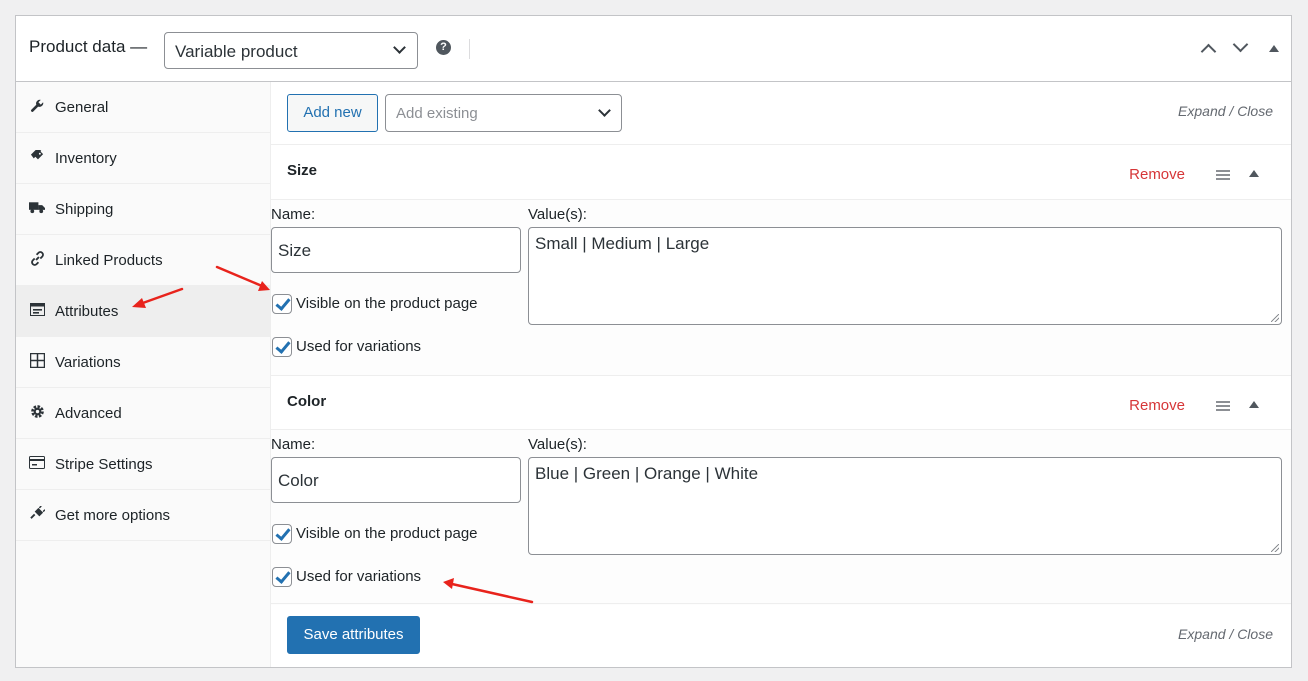 The height and width of the screenshot is (681, 1308). I want to click on add-existing-placeholder: Add existing, so click(437, 113).